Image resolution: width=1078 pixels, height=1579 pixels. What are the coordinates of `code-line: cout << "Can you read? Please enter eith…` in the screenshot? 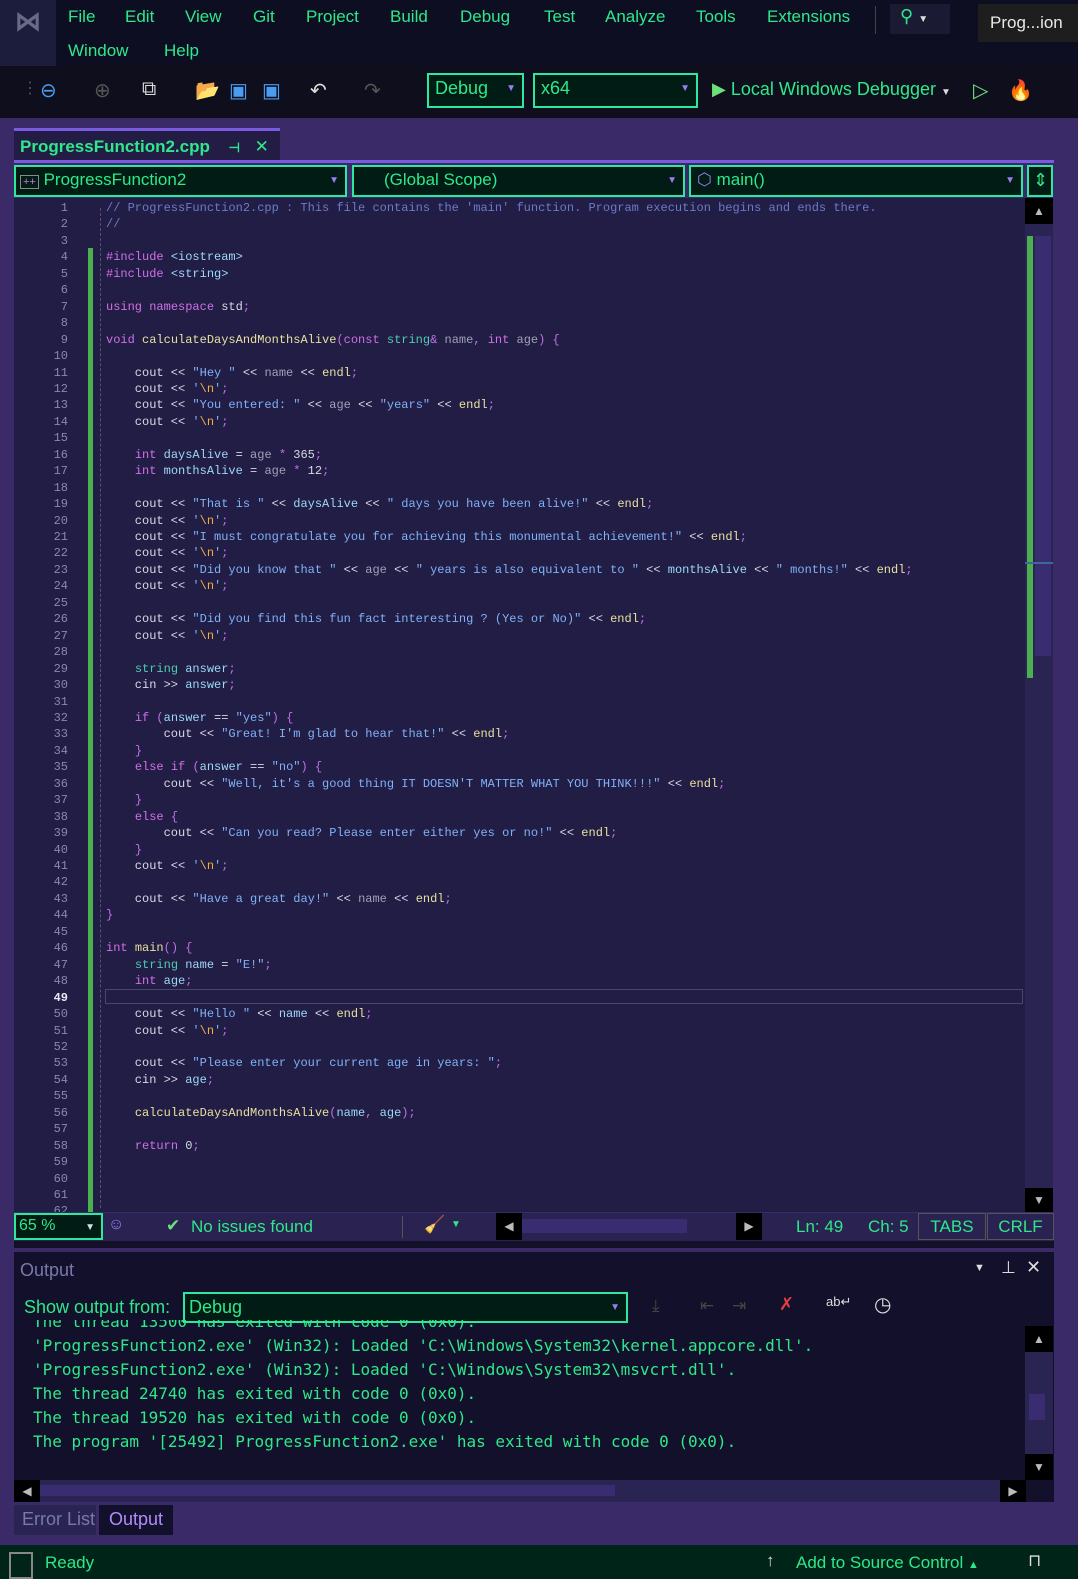 It's located at (362, 833).